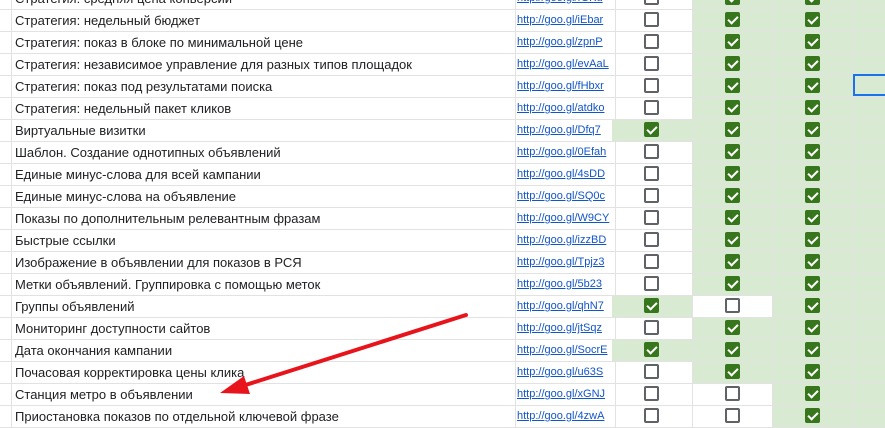 The width and height of the screenshot is (885, 428). Describe the element at coordinates (564, 417) in the screenshot. I see `help-link-cell: http://goo.gl/4zwA` at that location.